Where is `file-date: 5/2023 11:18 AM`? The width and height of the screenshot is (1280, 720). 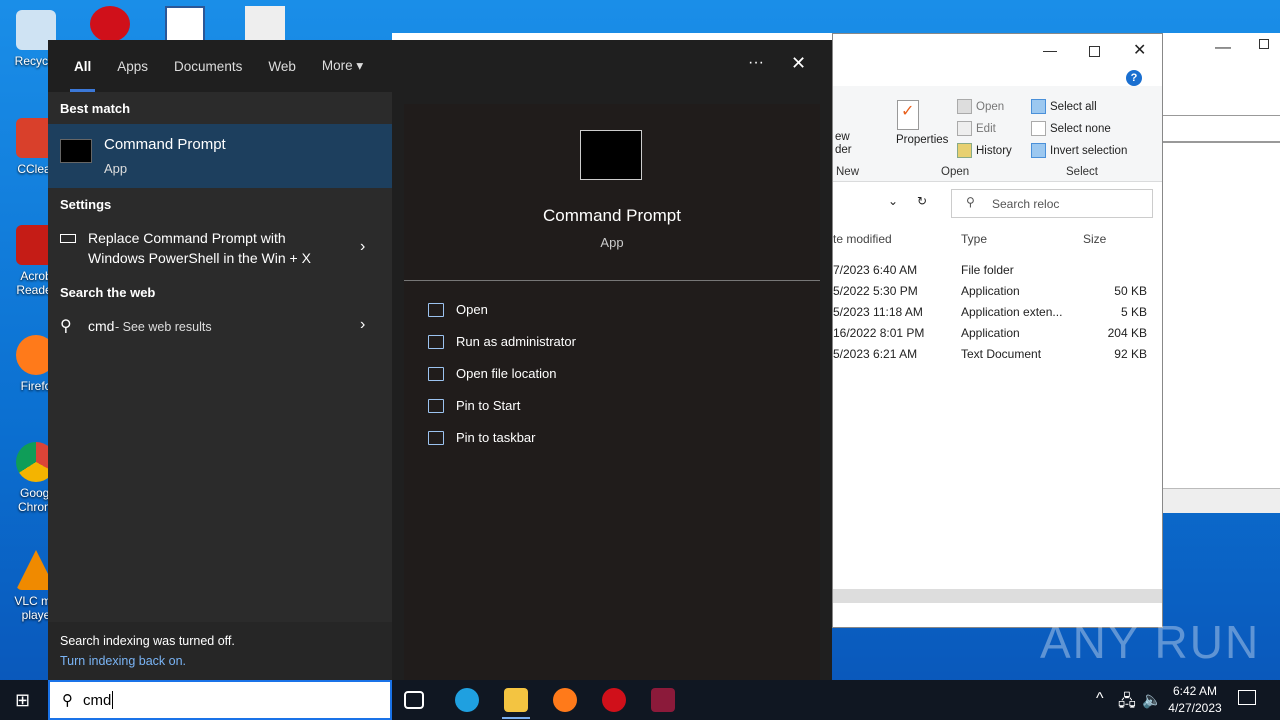
file-date: 5/2023 11:18 AM is located at coordinates (878, 312).